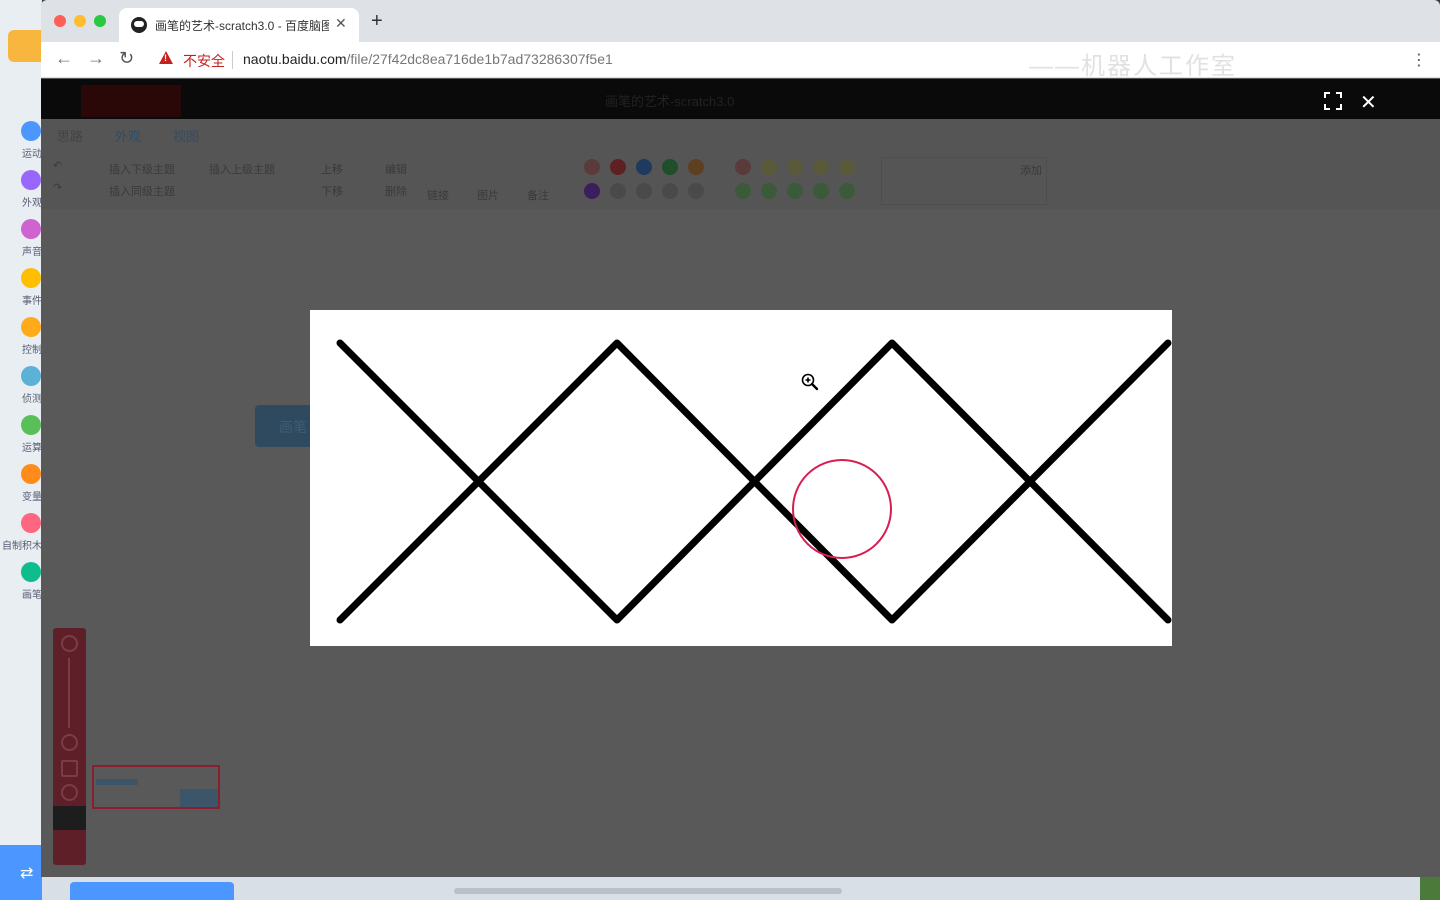  What do you see at coordinates (592, 191) in the screenshot?
I see `priority-5-icon` at bounding box center [592, 191].